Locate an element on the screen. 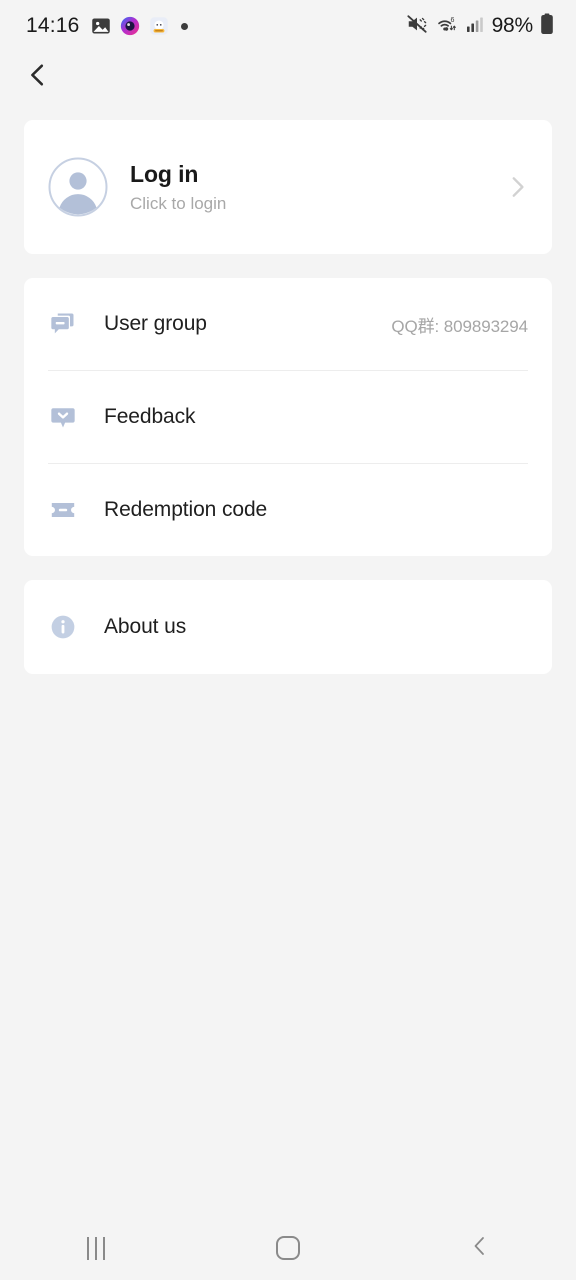 This screenshot has width=576, height=1280. about-card: About us is located at coordinates (288, 627).